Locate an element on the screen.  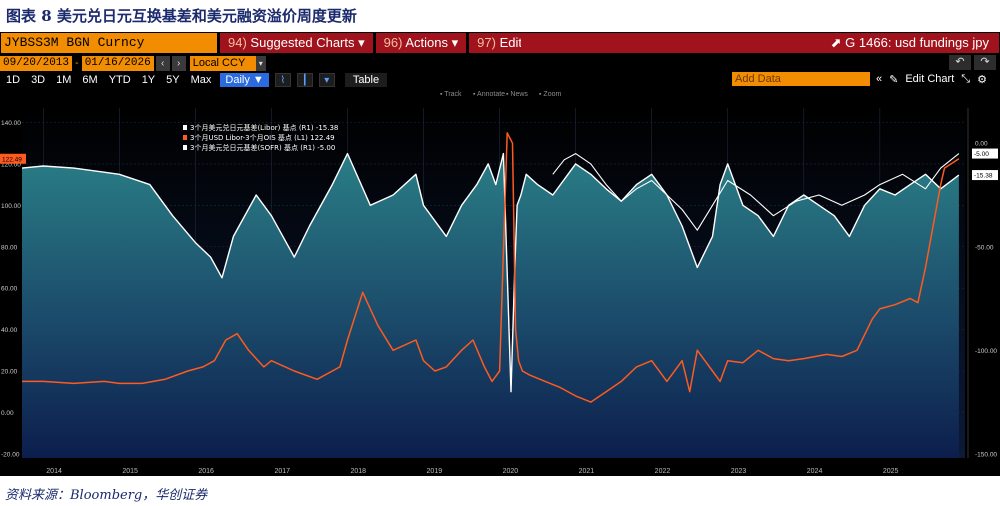
left-tick-label: 80.00 is located at coordinates (9, 247).